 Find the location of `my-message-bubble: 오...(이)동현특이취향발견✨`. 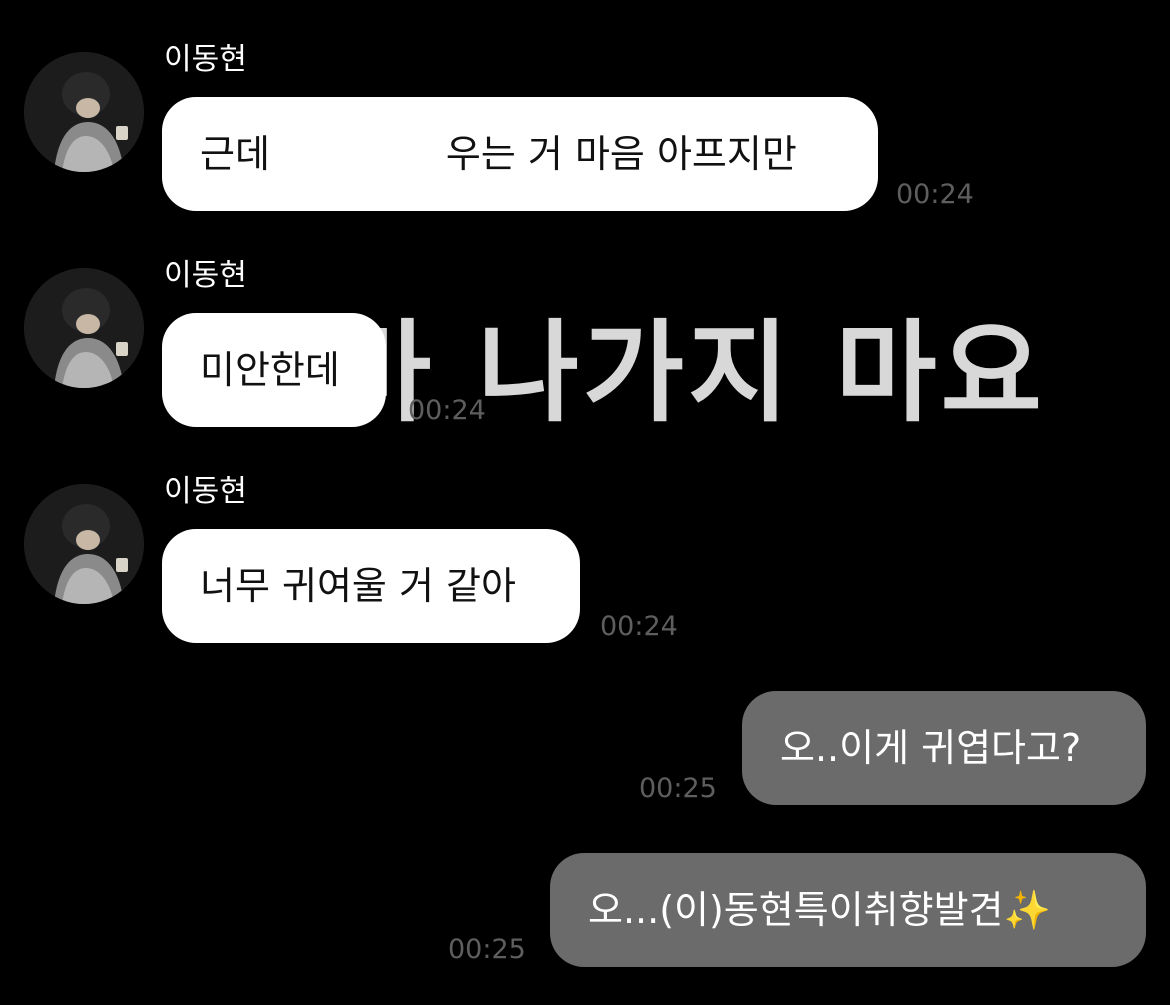

my-message-bubble: 오...(이)동현특이취향발견✨ is located at coordinates (848, 910).